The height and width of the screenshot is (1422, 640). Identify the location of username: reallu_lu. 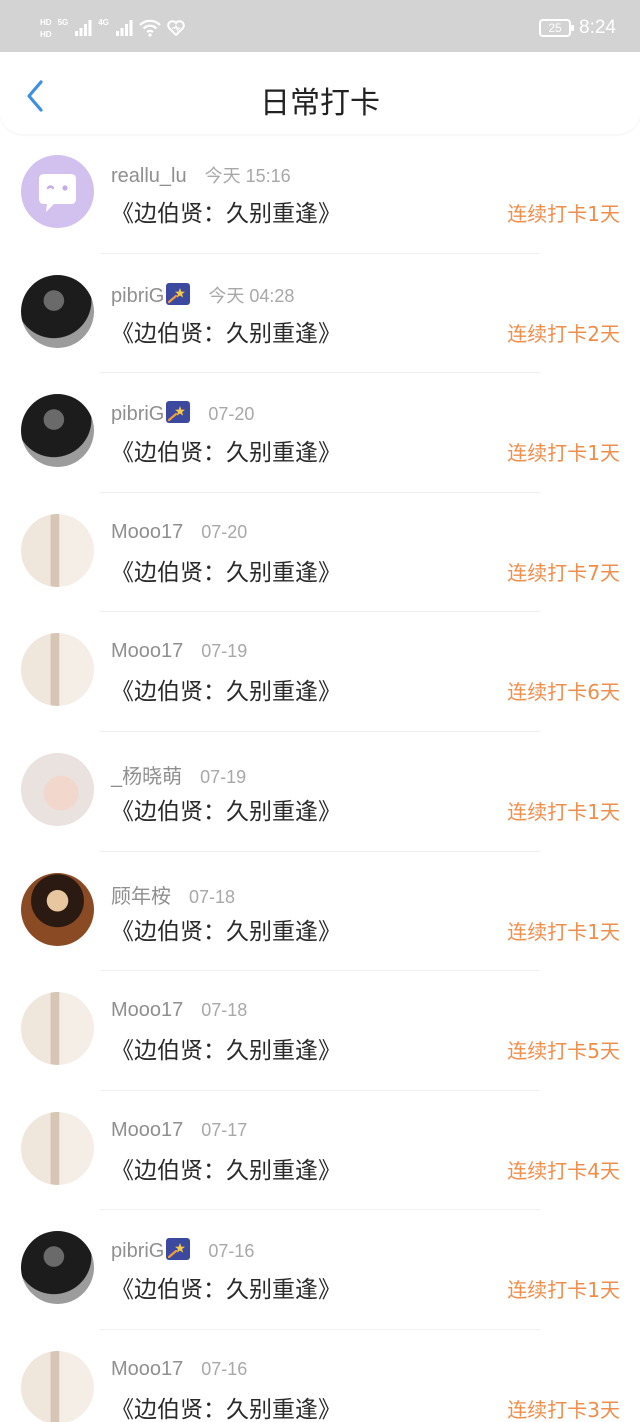
(149, 176).